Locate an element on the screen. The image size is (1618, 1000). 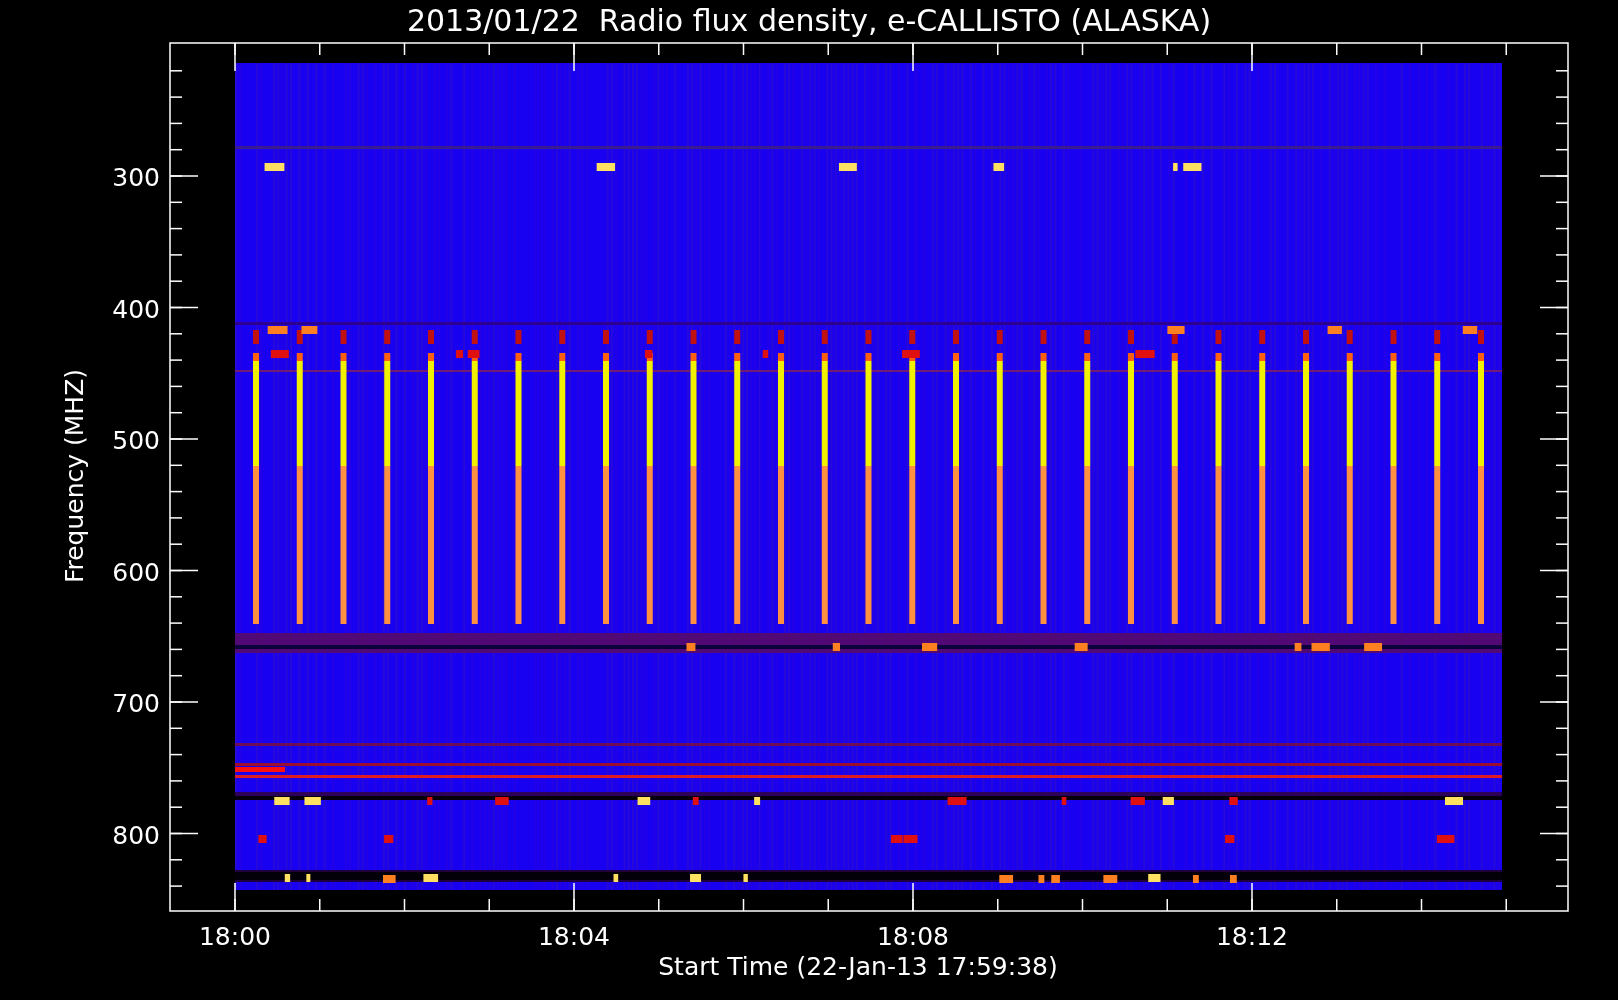
y-tick-label: 600 is located at coordinates (136, 572).